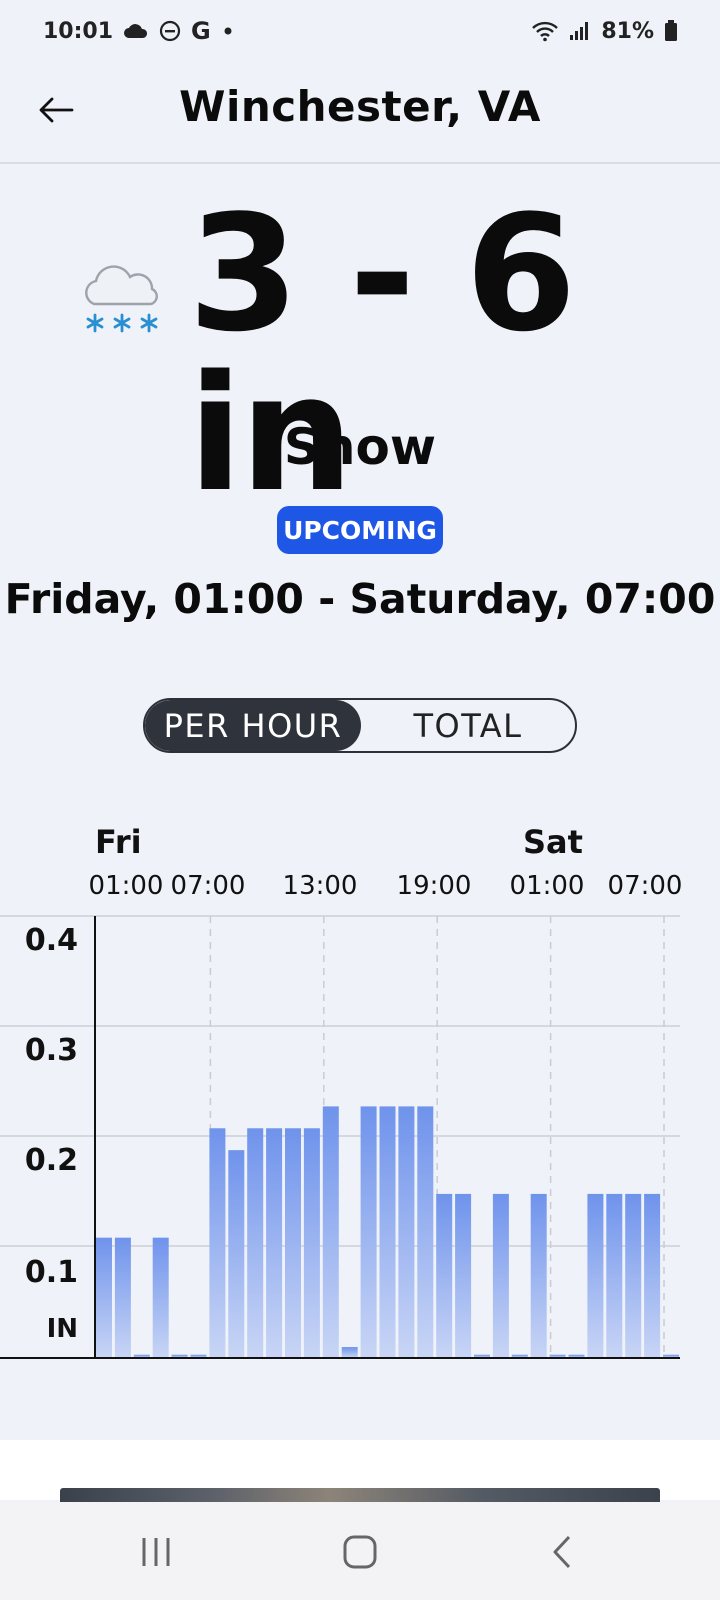  I want to click on total-toggle: TOTAL, so click(468, 725).